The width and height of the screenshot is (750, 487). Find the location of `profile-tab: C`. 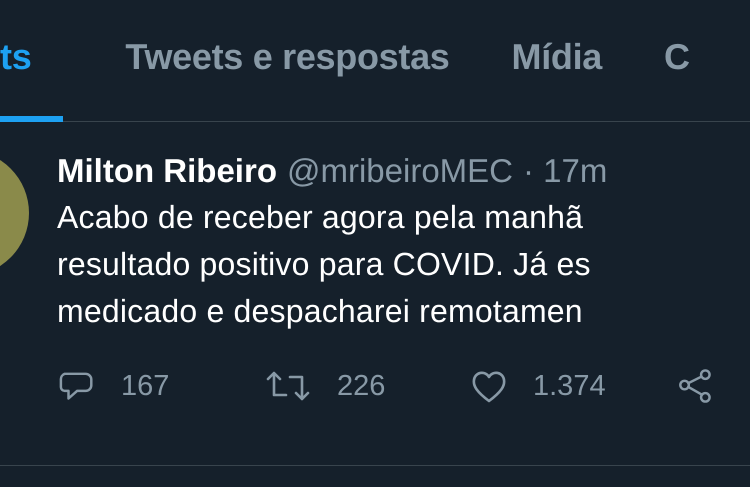

profile-tab: C is located at coordinates (677, 79).